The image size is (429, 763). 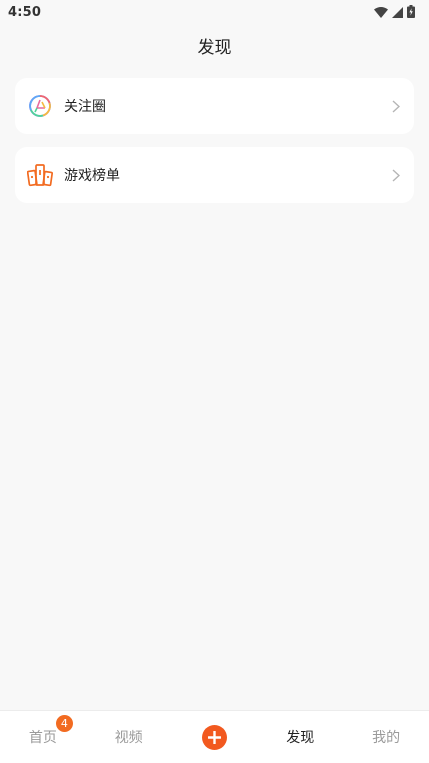 I want to click on nav-tab-home: 首页 4, so click(x=43, y=737).